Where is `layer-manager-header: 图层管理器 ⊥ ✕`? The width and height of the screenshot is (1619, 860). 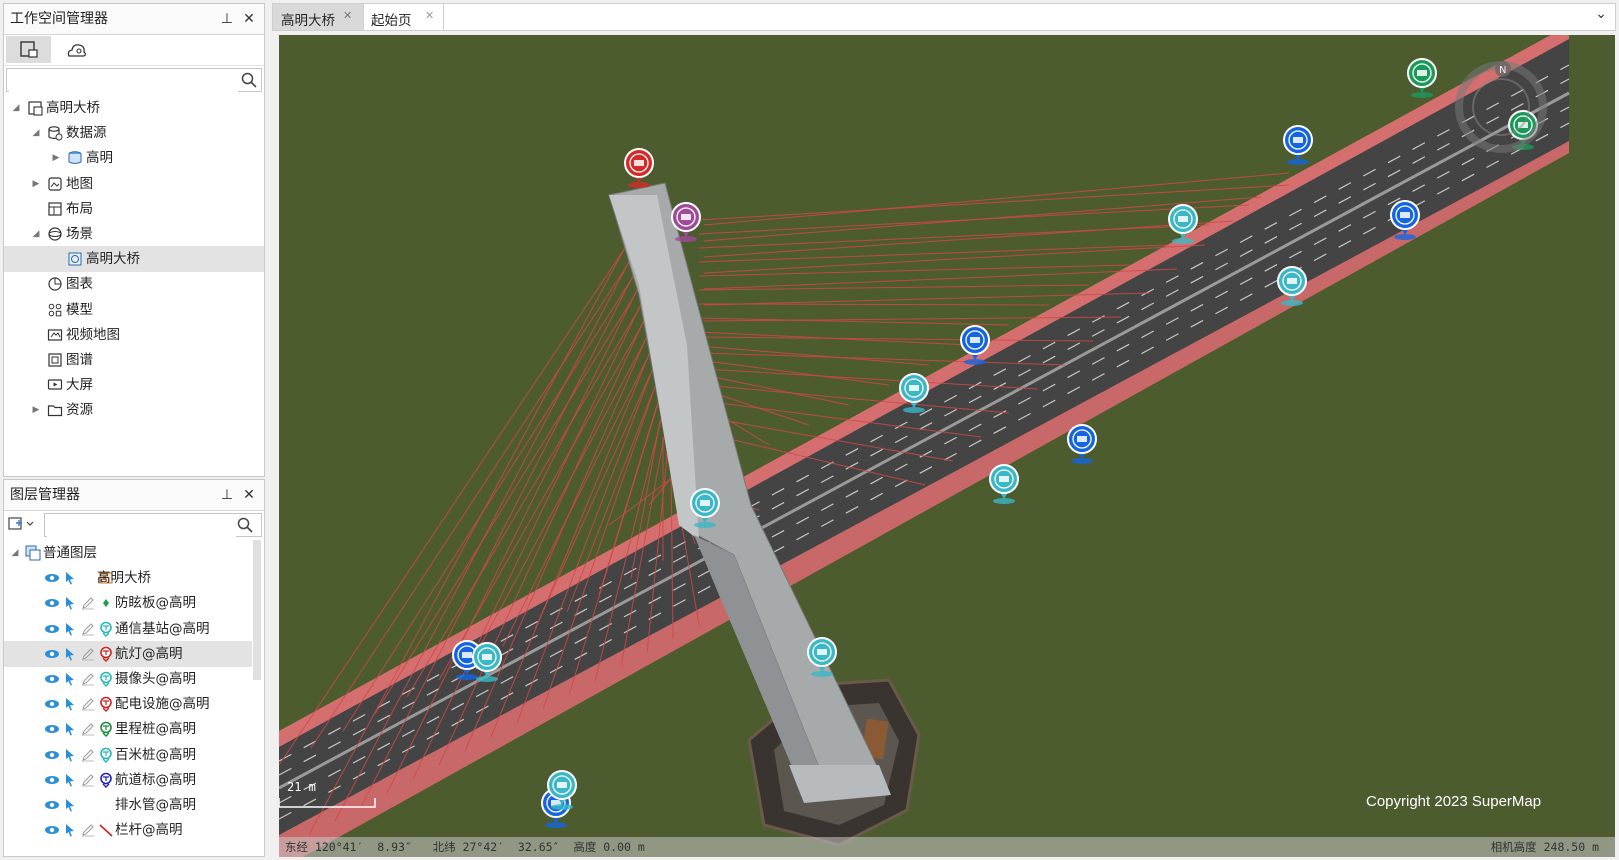 layer-manager-header: 图层管理器 ⊥ ✕ is located at coordinates (134, 495).